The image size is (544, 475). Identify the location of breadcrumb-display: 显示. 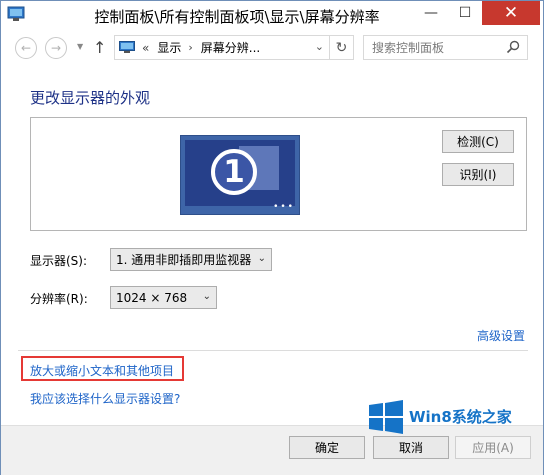
(169, 47).